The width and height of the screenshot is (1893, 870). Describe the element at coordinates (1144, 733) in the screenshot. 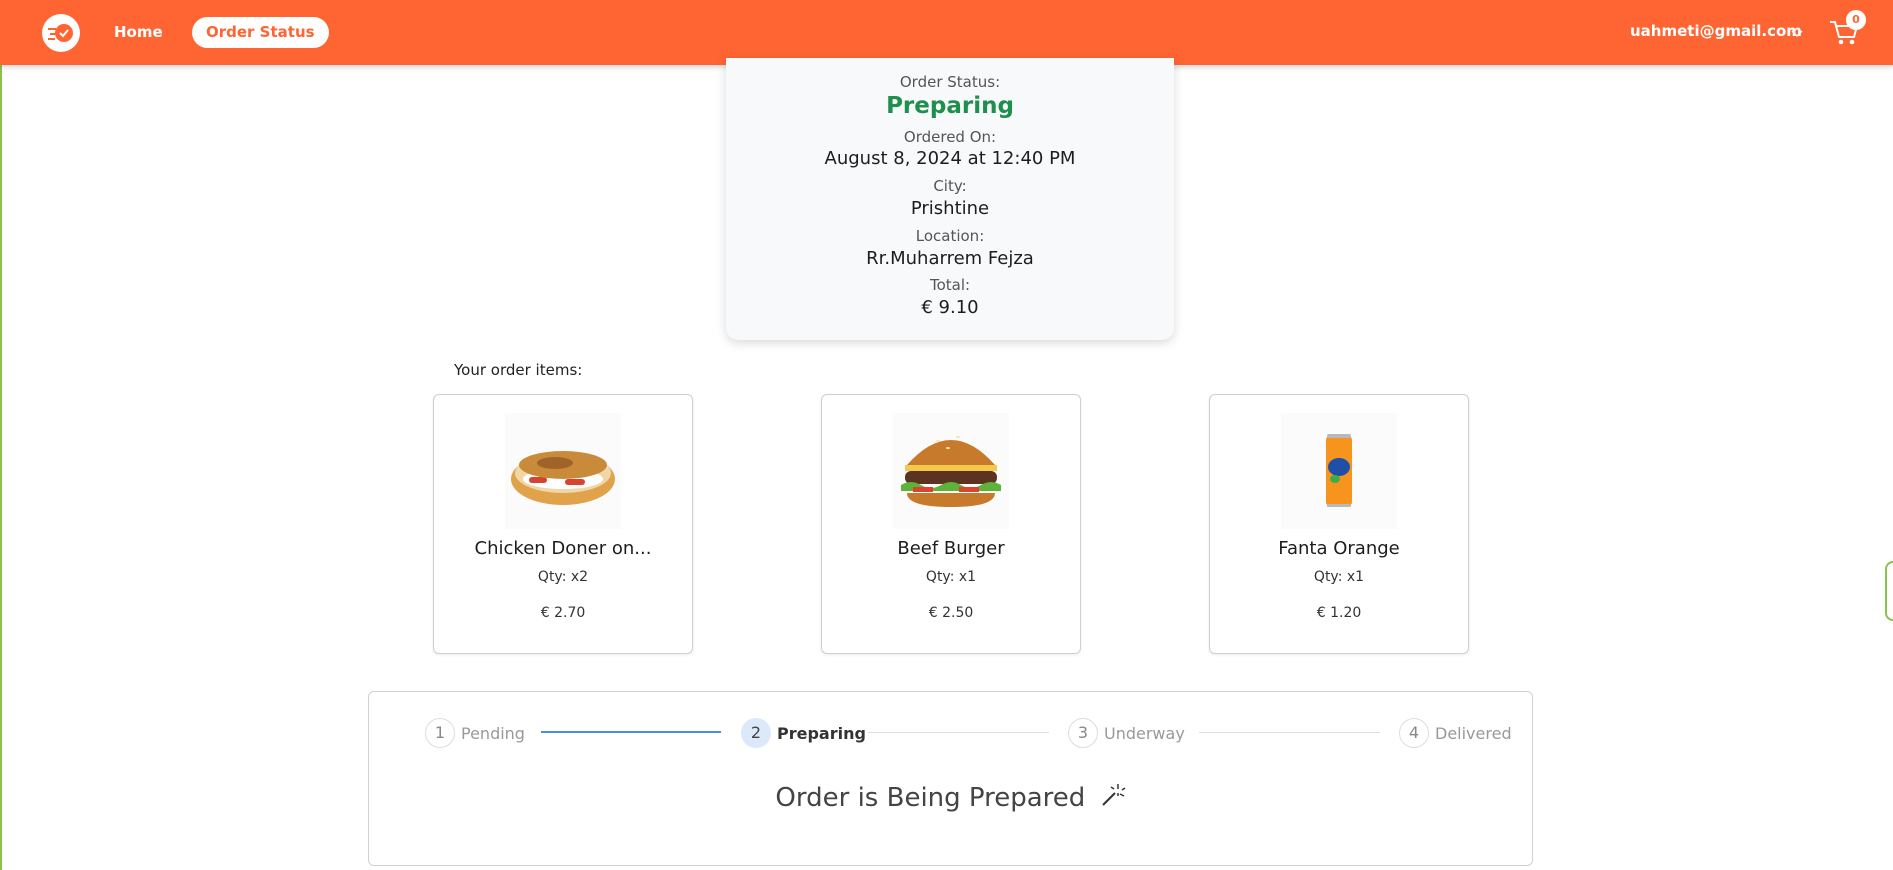

I see `step-label: Underway` at that location.